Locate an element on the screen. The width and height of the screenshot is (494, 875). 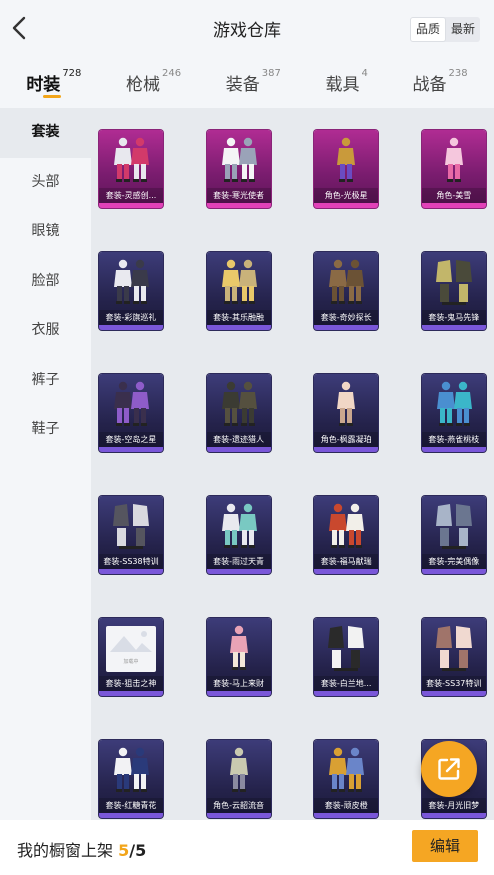
sidebar-item-suit: 套装 is located at coordinates (45, 133).